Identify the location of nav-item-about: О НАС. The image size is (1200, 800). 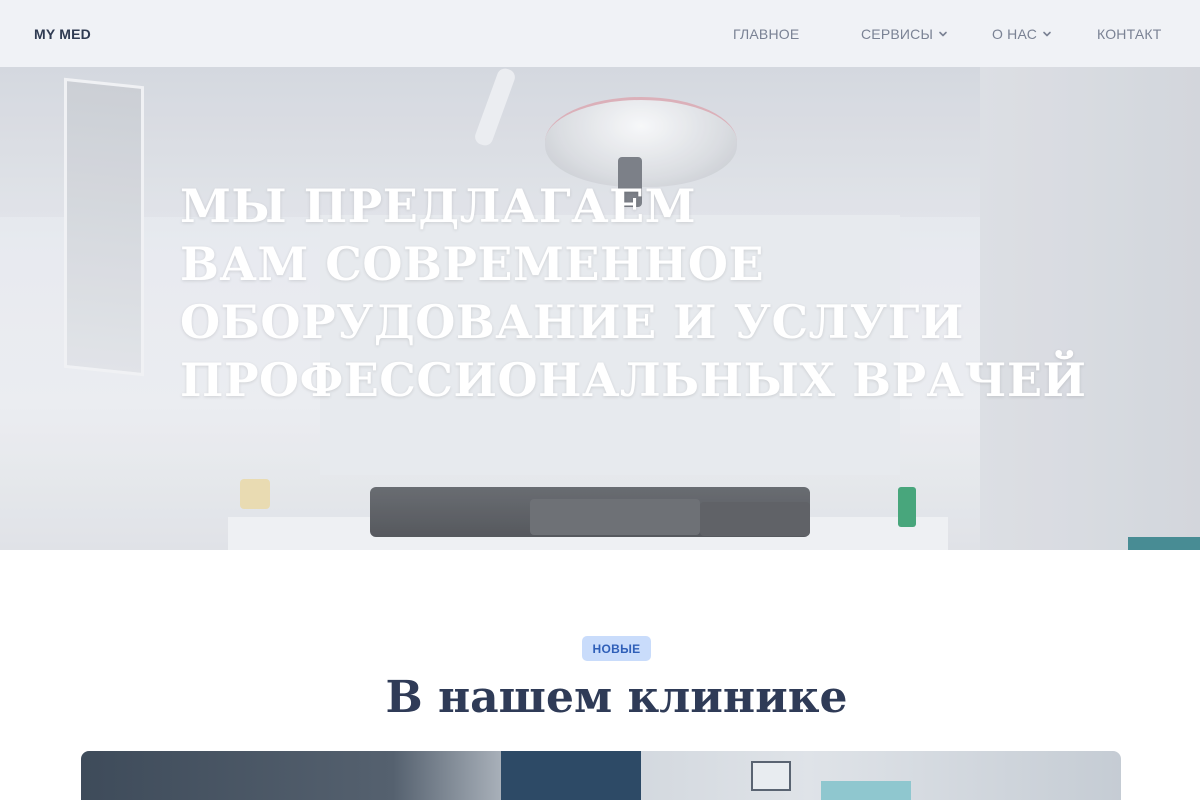
(1022, 34).